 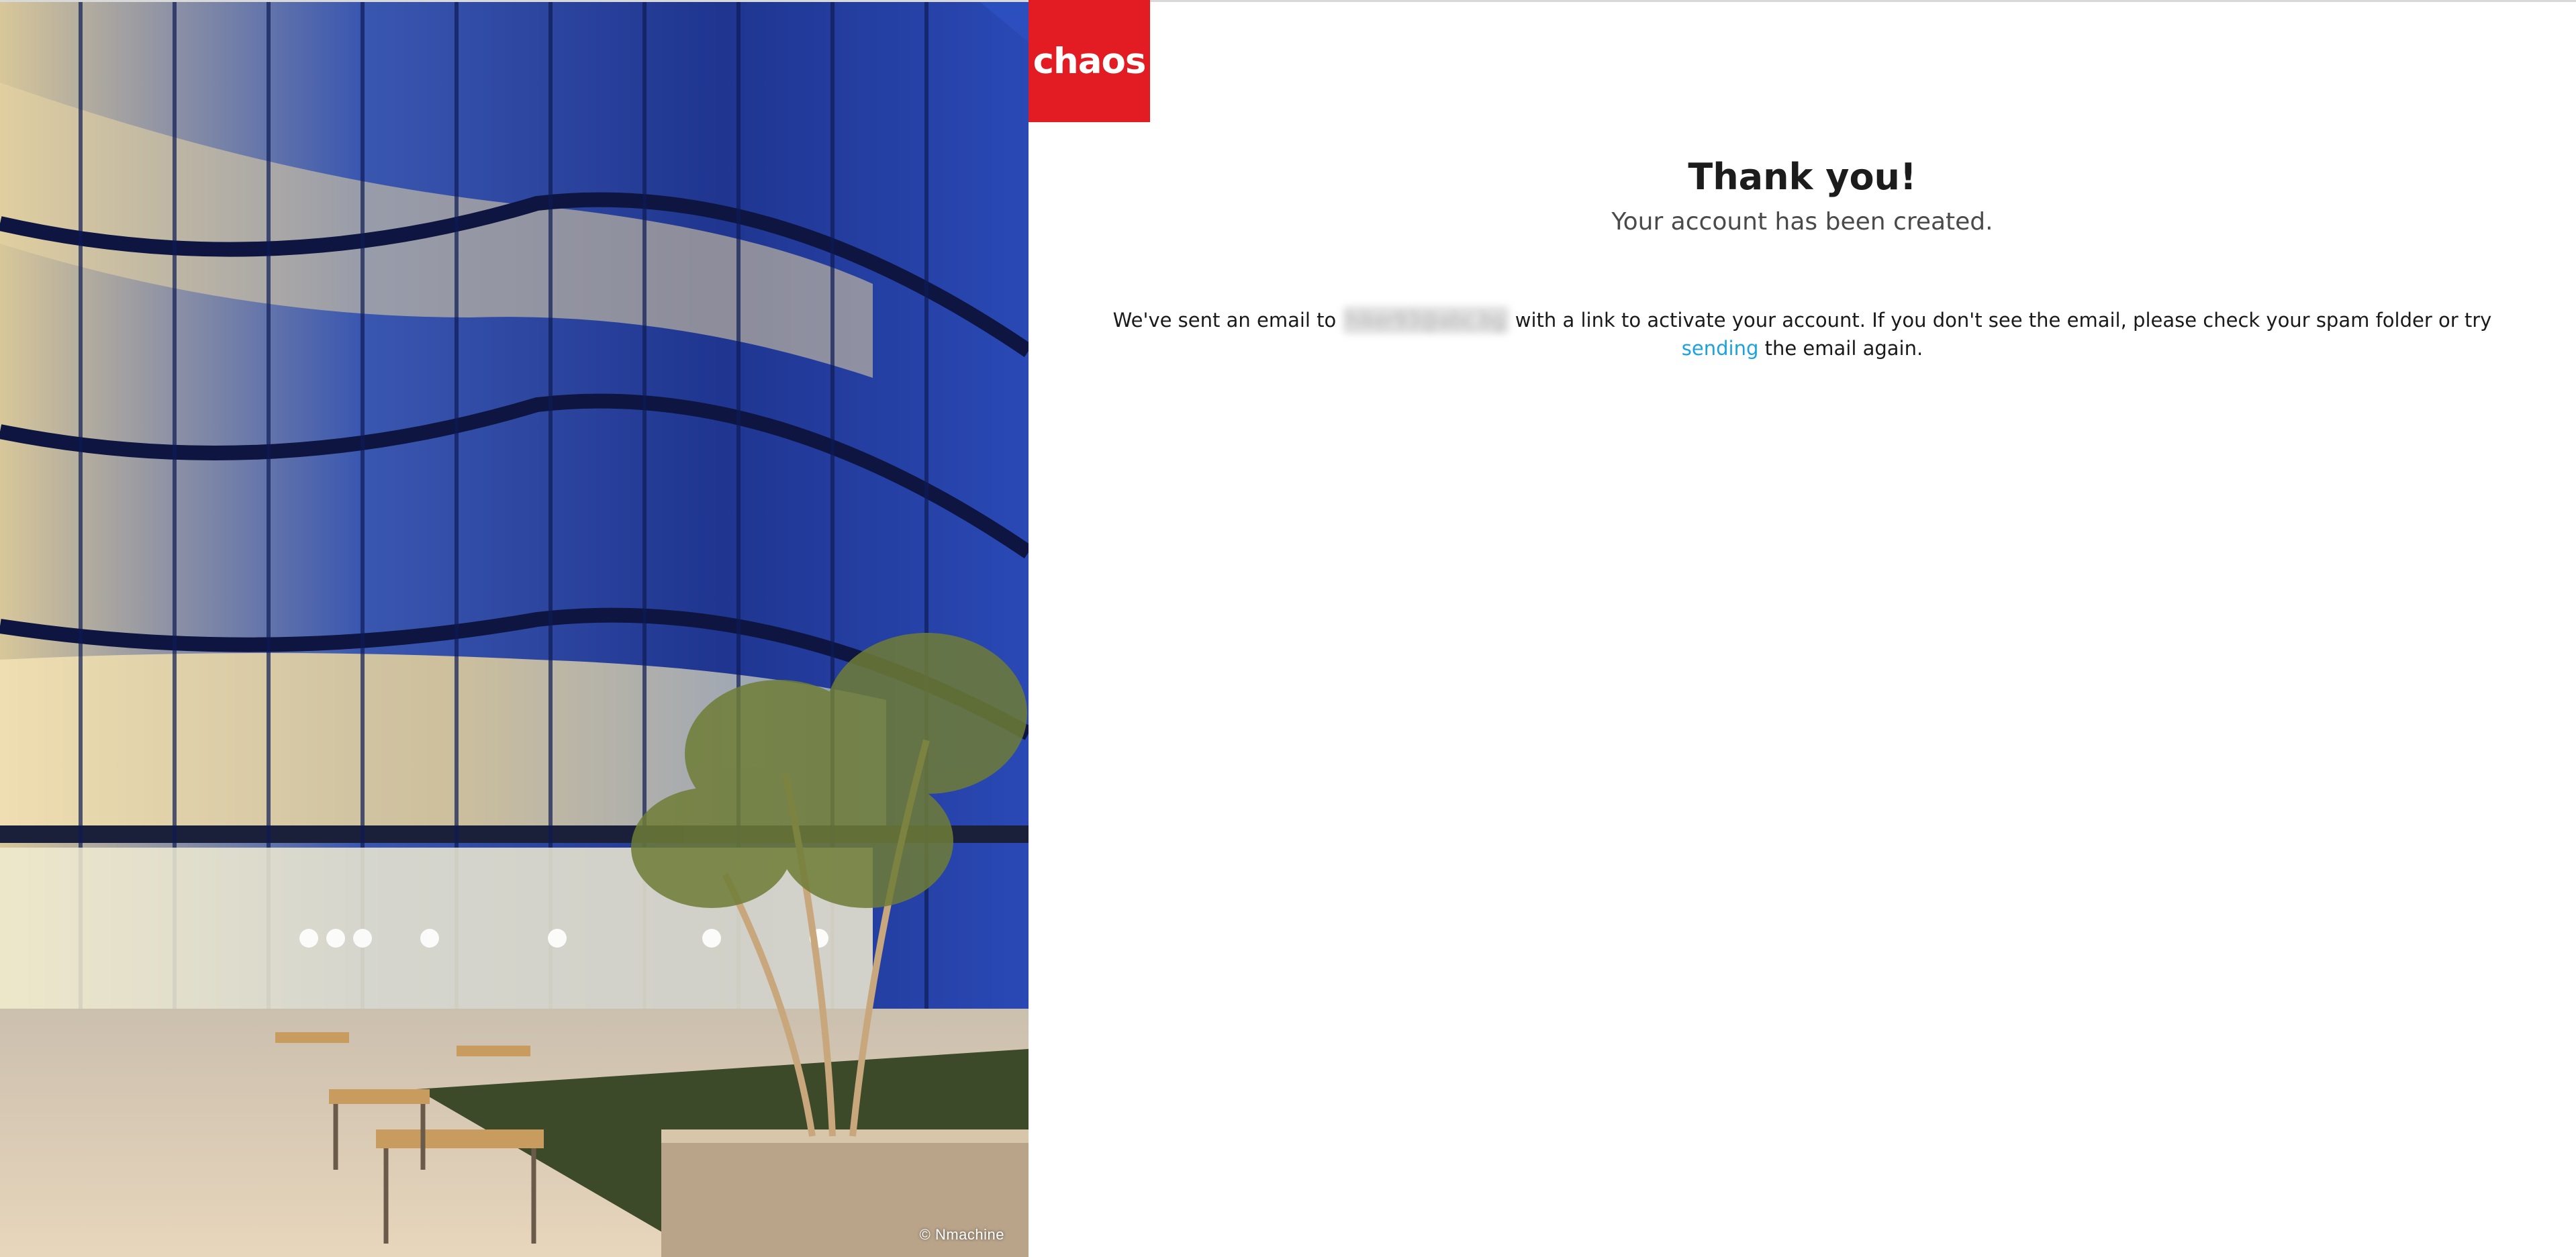 I want to click on photo-credit: © Nmachine, so click(x=961, y=1234).